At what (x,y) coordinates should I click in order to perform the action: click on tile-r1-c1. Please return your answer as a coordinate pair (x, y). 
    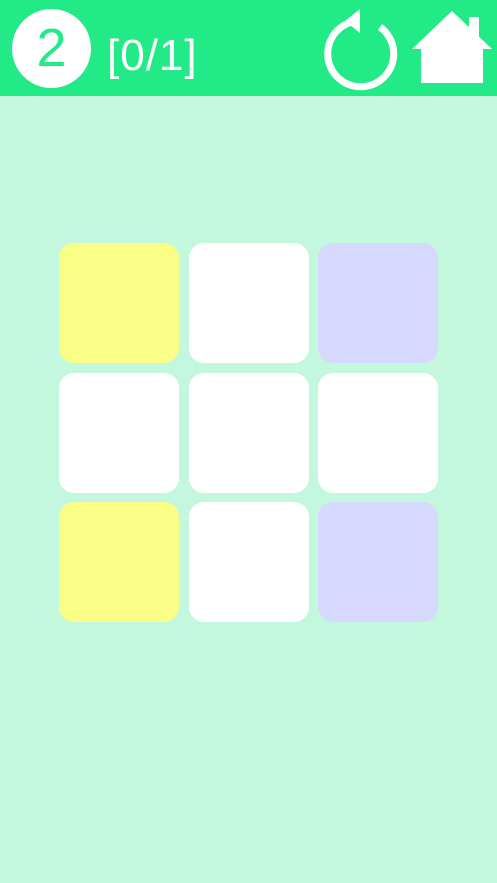
    Looking at the image, I should click on (119, 303).